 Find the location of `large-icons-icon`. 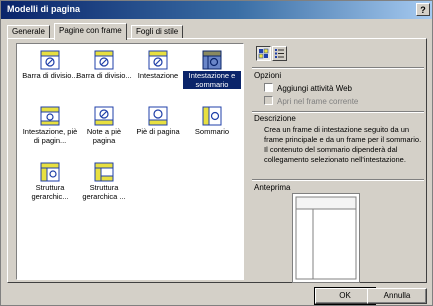

large-icons-icon is located at coordinates (263, 53).